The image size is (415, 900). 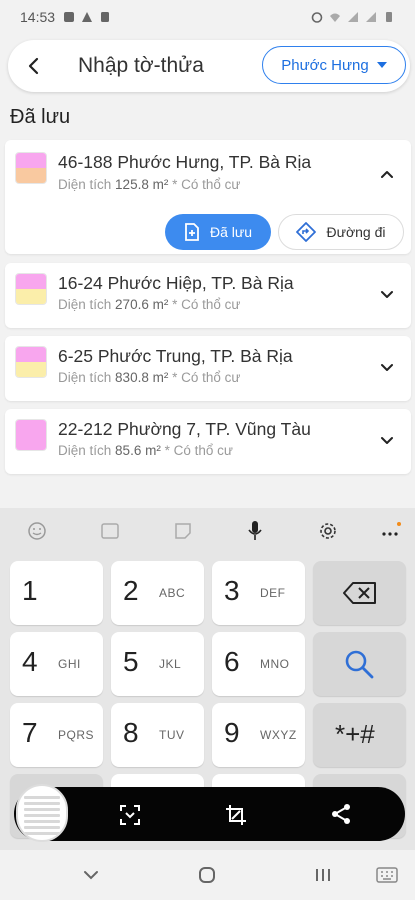 I want to click on status-bar: 14:53, so click(x=207, y=17).